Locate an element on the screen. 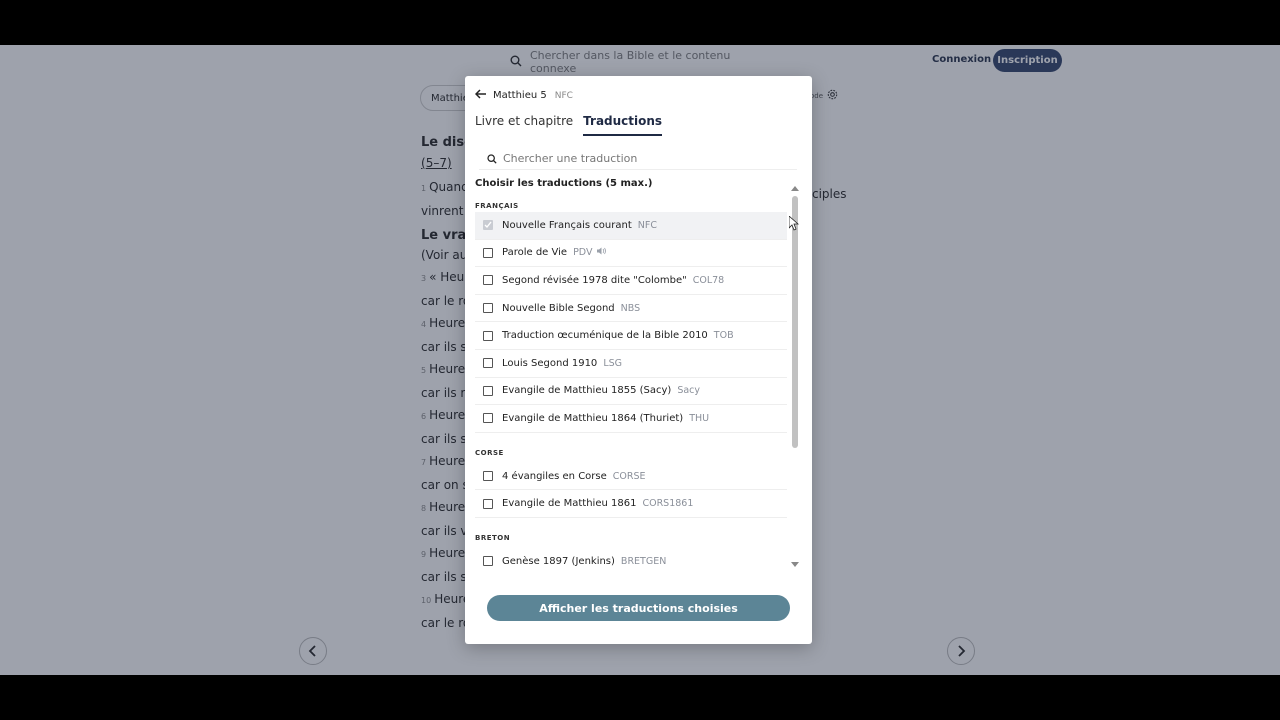 This screenshot has width=1280, height=720. tab-book-chapter: Livre et chapitre is located at coordinates (524, 125).